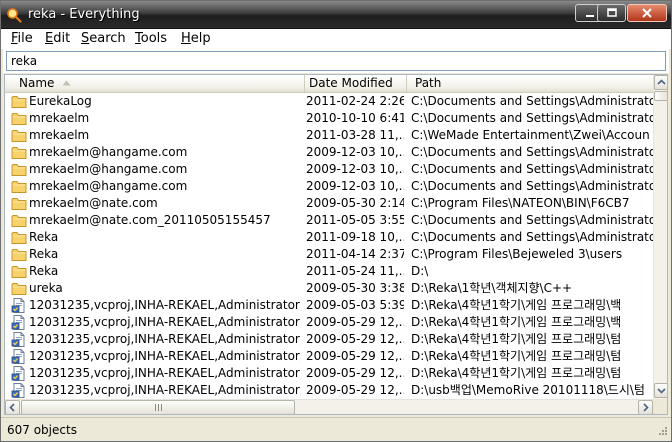 The image size is (672, 442). I want to click on menu-bar: File Edit Search Tools Help, so click(336, 39).